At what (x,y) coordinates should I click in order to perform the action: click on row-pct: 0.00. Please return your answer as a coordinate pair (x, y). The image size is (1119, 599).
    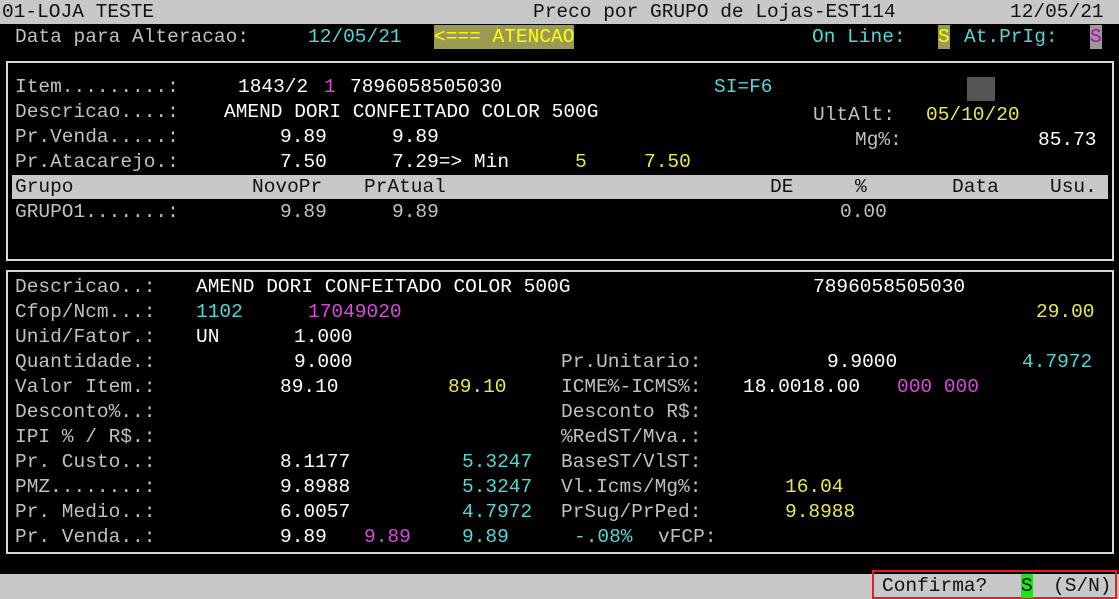
    Looking at the image, I should click on (863, 212).